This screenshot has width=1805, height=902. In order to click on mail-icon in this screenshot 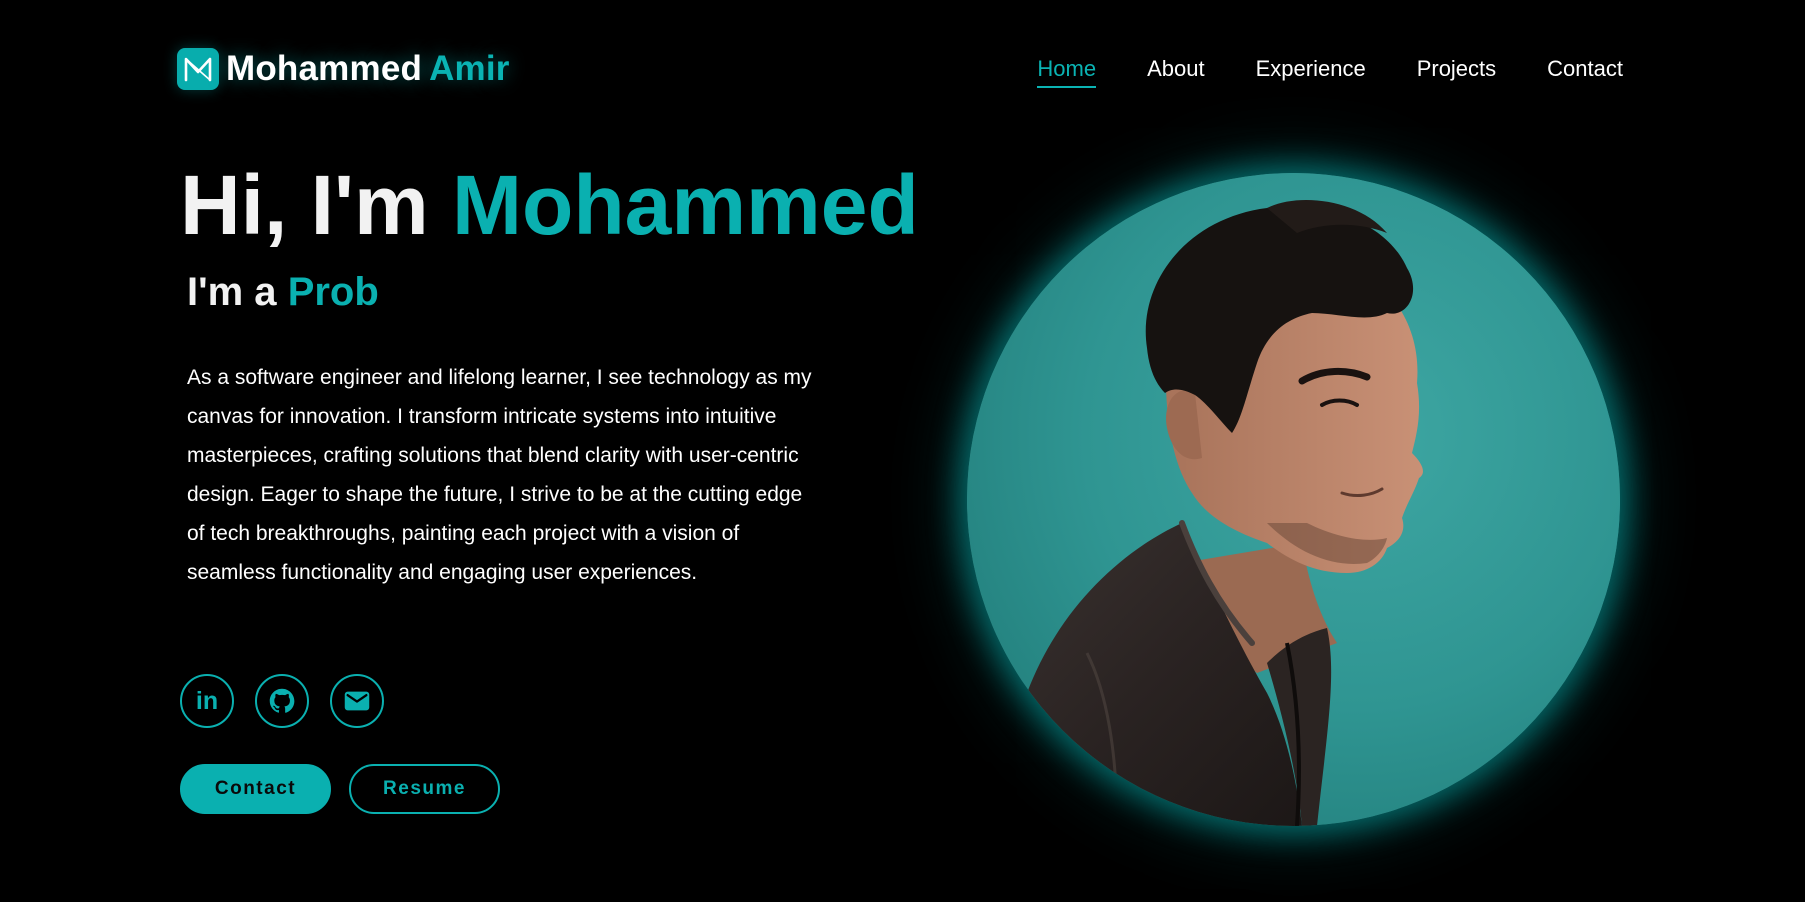, I will do `click(357, 701)`.